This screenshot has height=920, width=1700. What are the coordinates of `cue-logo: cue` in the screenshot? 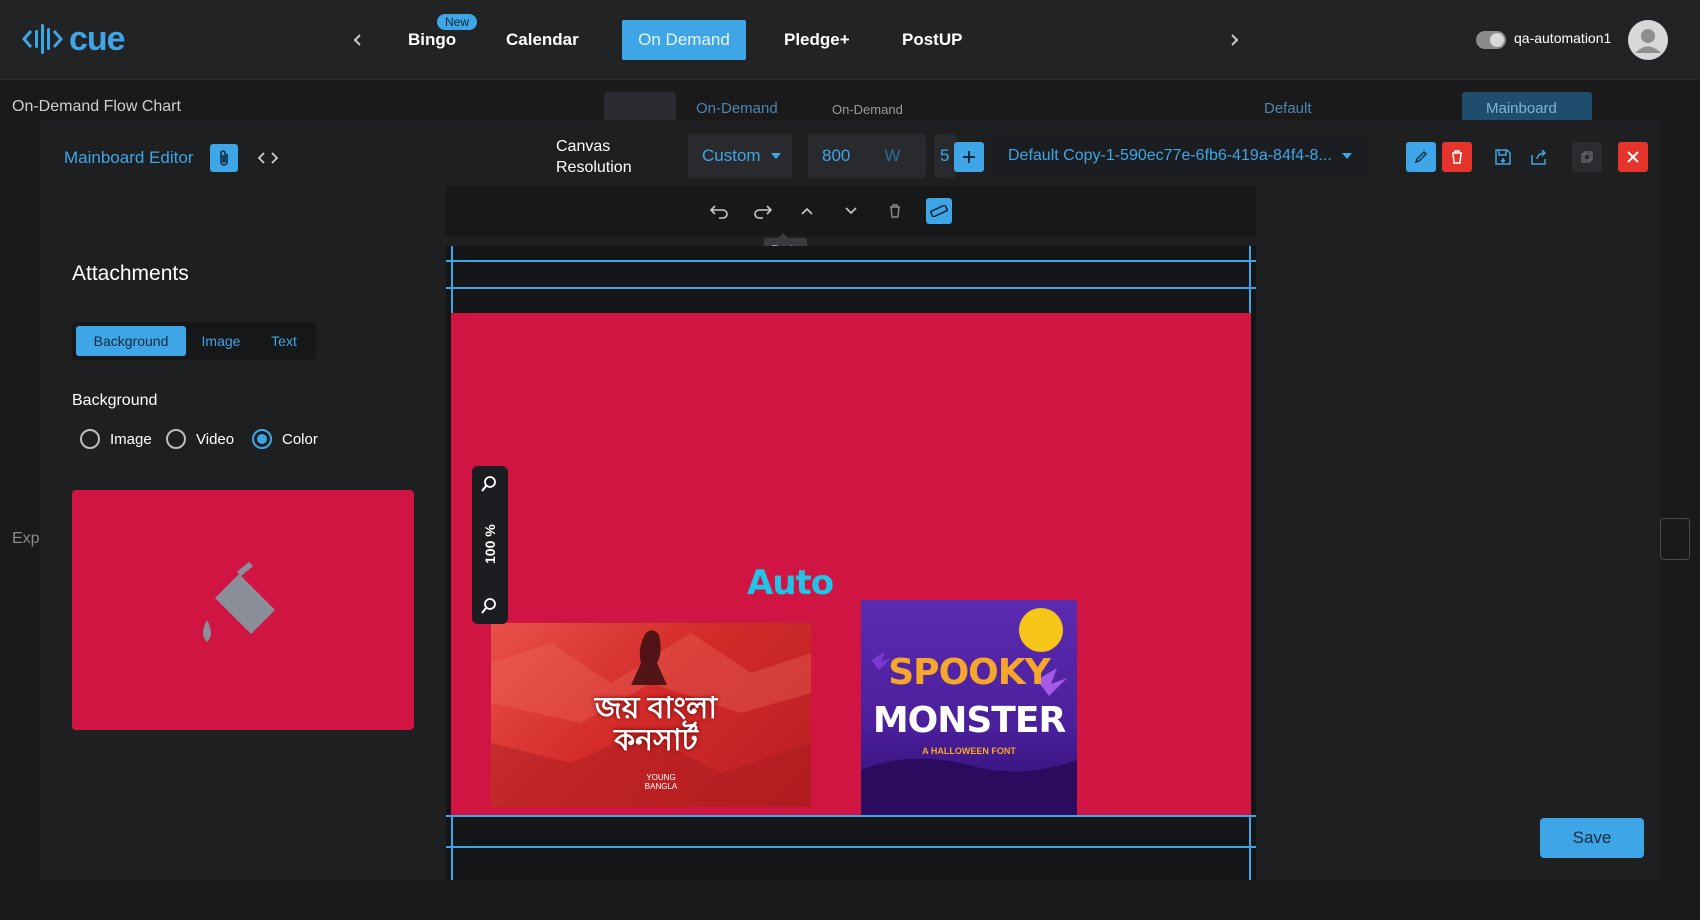 It's located at (74, 39).